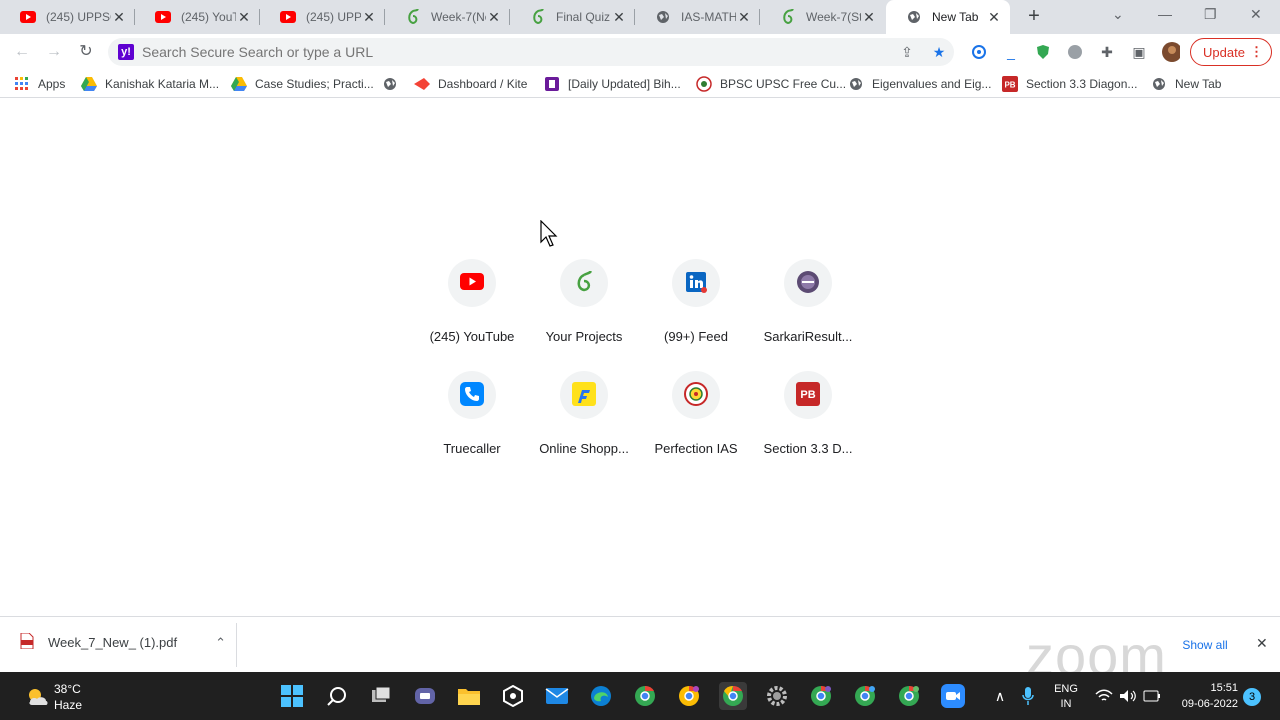 Image resolution: width=1280 pixels, height=720 pixels. I want to click on side-panel-icon: ▣, so click(1139, 52).